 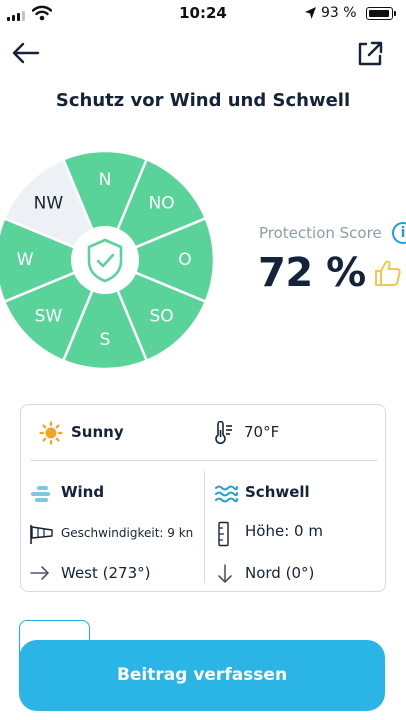 I want to click on wind-title: Wind, so click(x=83, y=492).